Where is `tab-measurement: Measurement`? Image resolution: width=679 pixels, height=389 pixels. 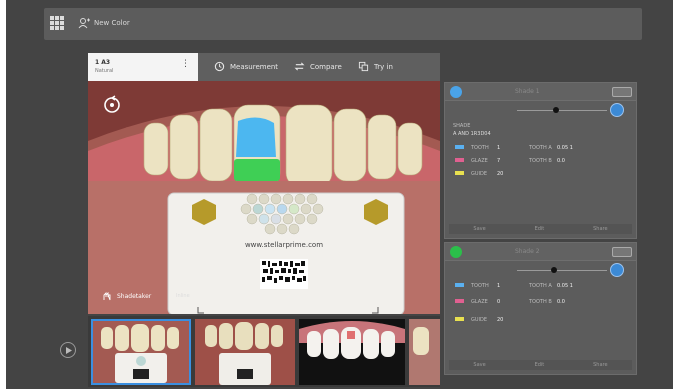 tab-measurement: Measurement is located at coordinates (246, 66).